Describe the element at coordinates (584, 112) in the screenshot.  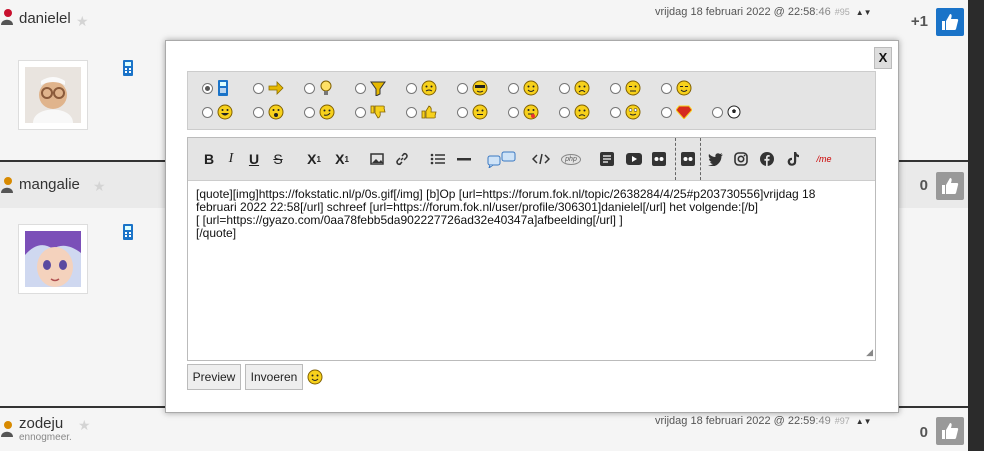
I see `smiley-option-frown` at that location.